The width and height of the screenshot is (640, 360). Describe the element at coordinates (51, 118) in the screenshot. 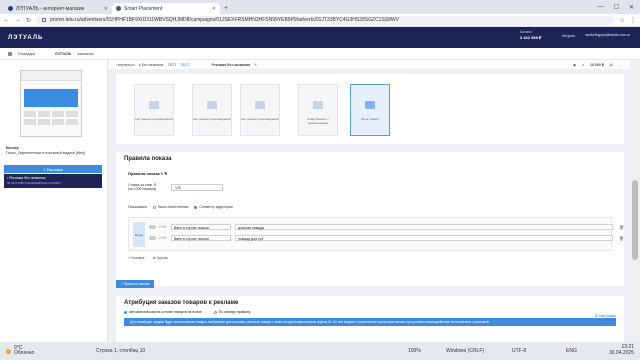

I see `preview-cards` at that location.